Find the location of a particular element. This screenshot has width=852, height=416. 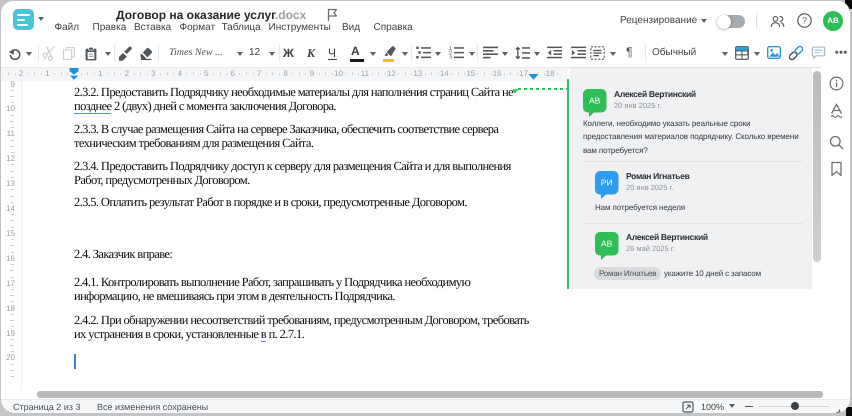

svg-text: РИ is located at coordinates (607, 183).